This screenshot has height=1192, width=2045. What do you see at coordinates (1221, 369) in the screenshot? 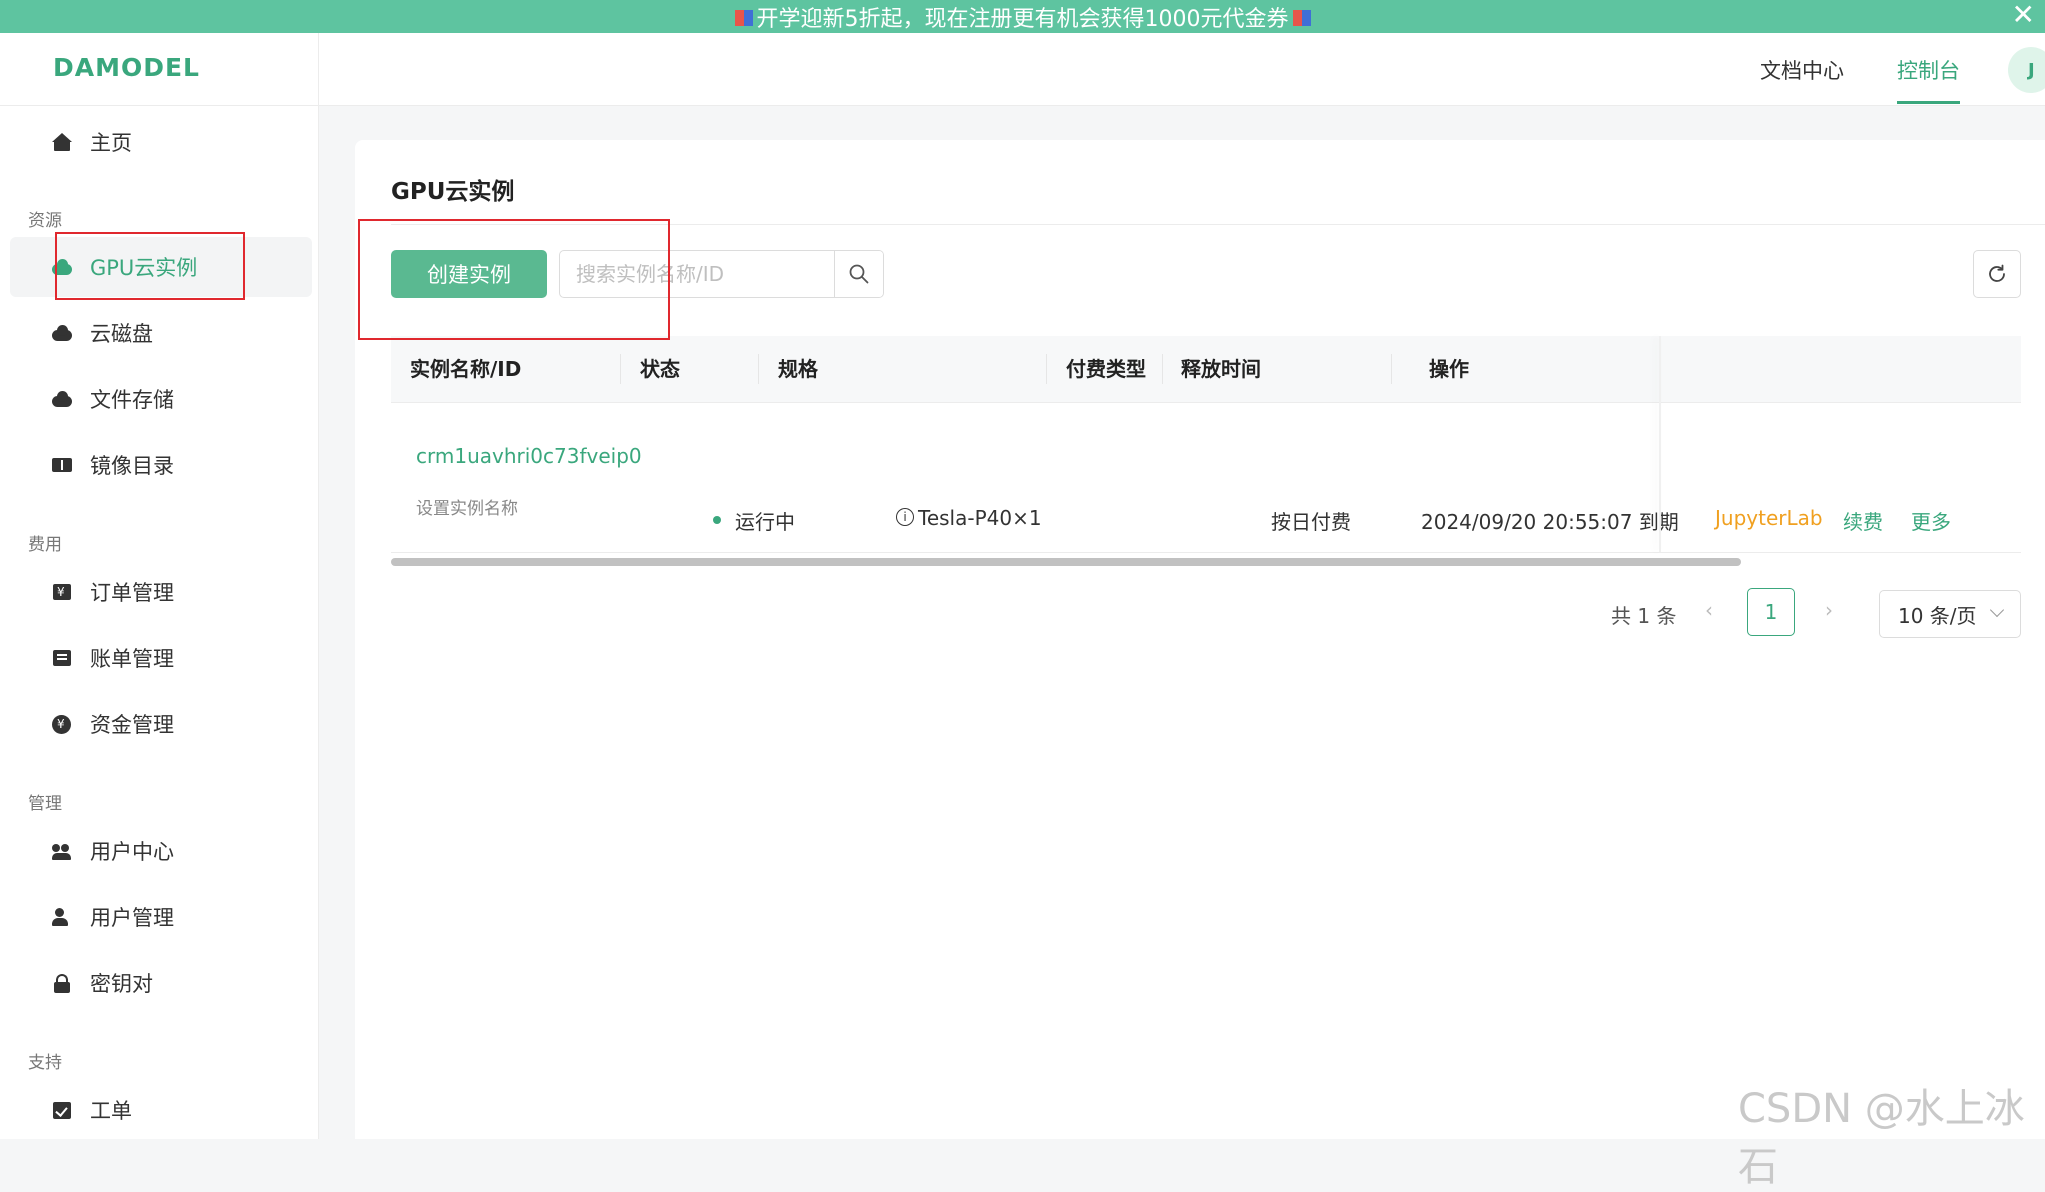
I see `column-header-release-time: 释放时间` at bounding box center [1221, 369].